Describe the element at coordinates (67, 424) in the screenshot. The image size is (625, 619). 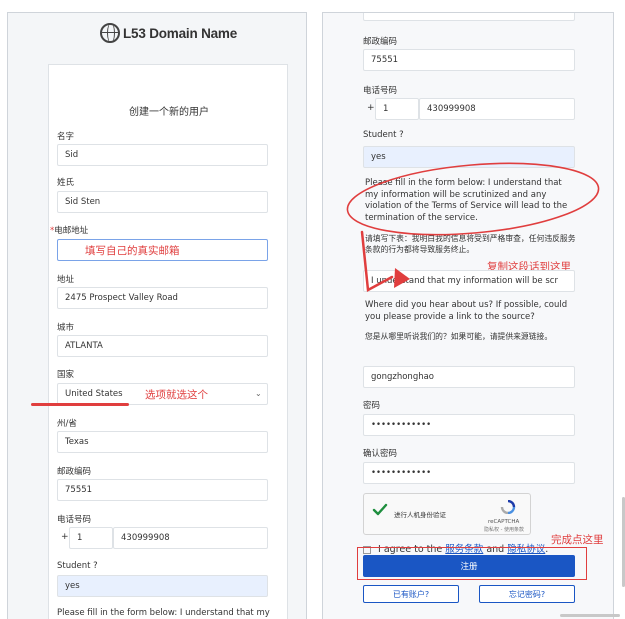
I see `state-label: 州/省` at that location.